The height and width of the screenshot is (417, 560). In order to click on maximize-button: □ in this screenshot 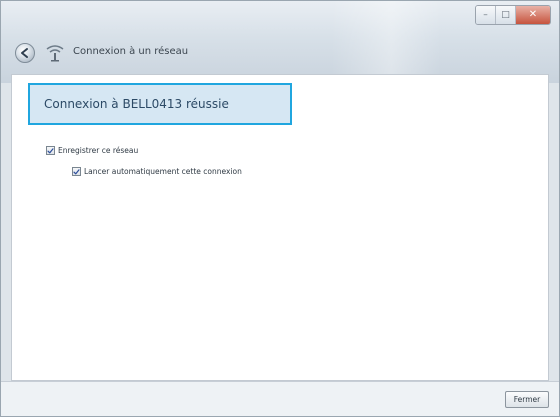, I will do `click(506, 15)`.